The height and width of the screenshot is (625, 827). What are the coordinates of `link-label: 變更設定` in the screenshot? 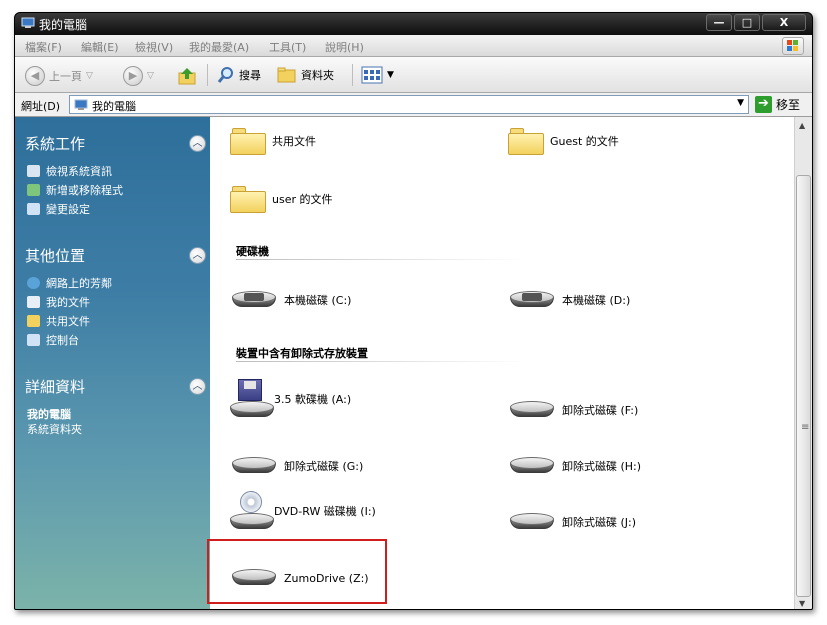 It's located at (68, 209).